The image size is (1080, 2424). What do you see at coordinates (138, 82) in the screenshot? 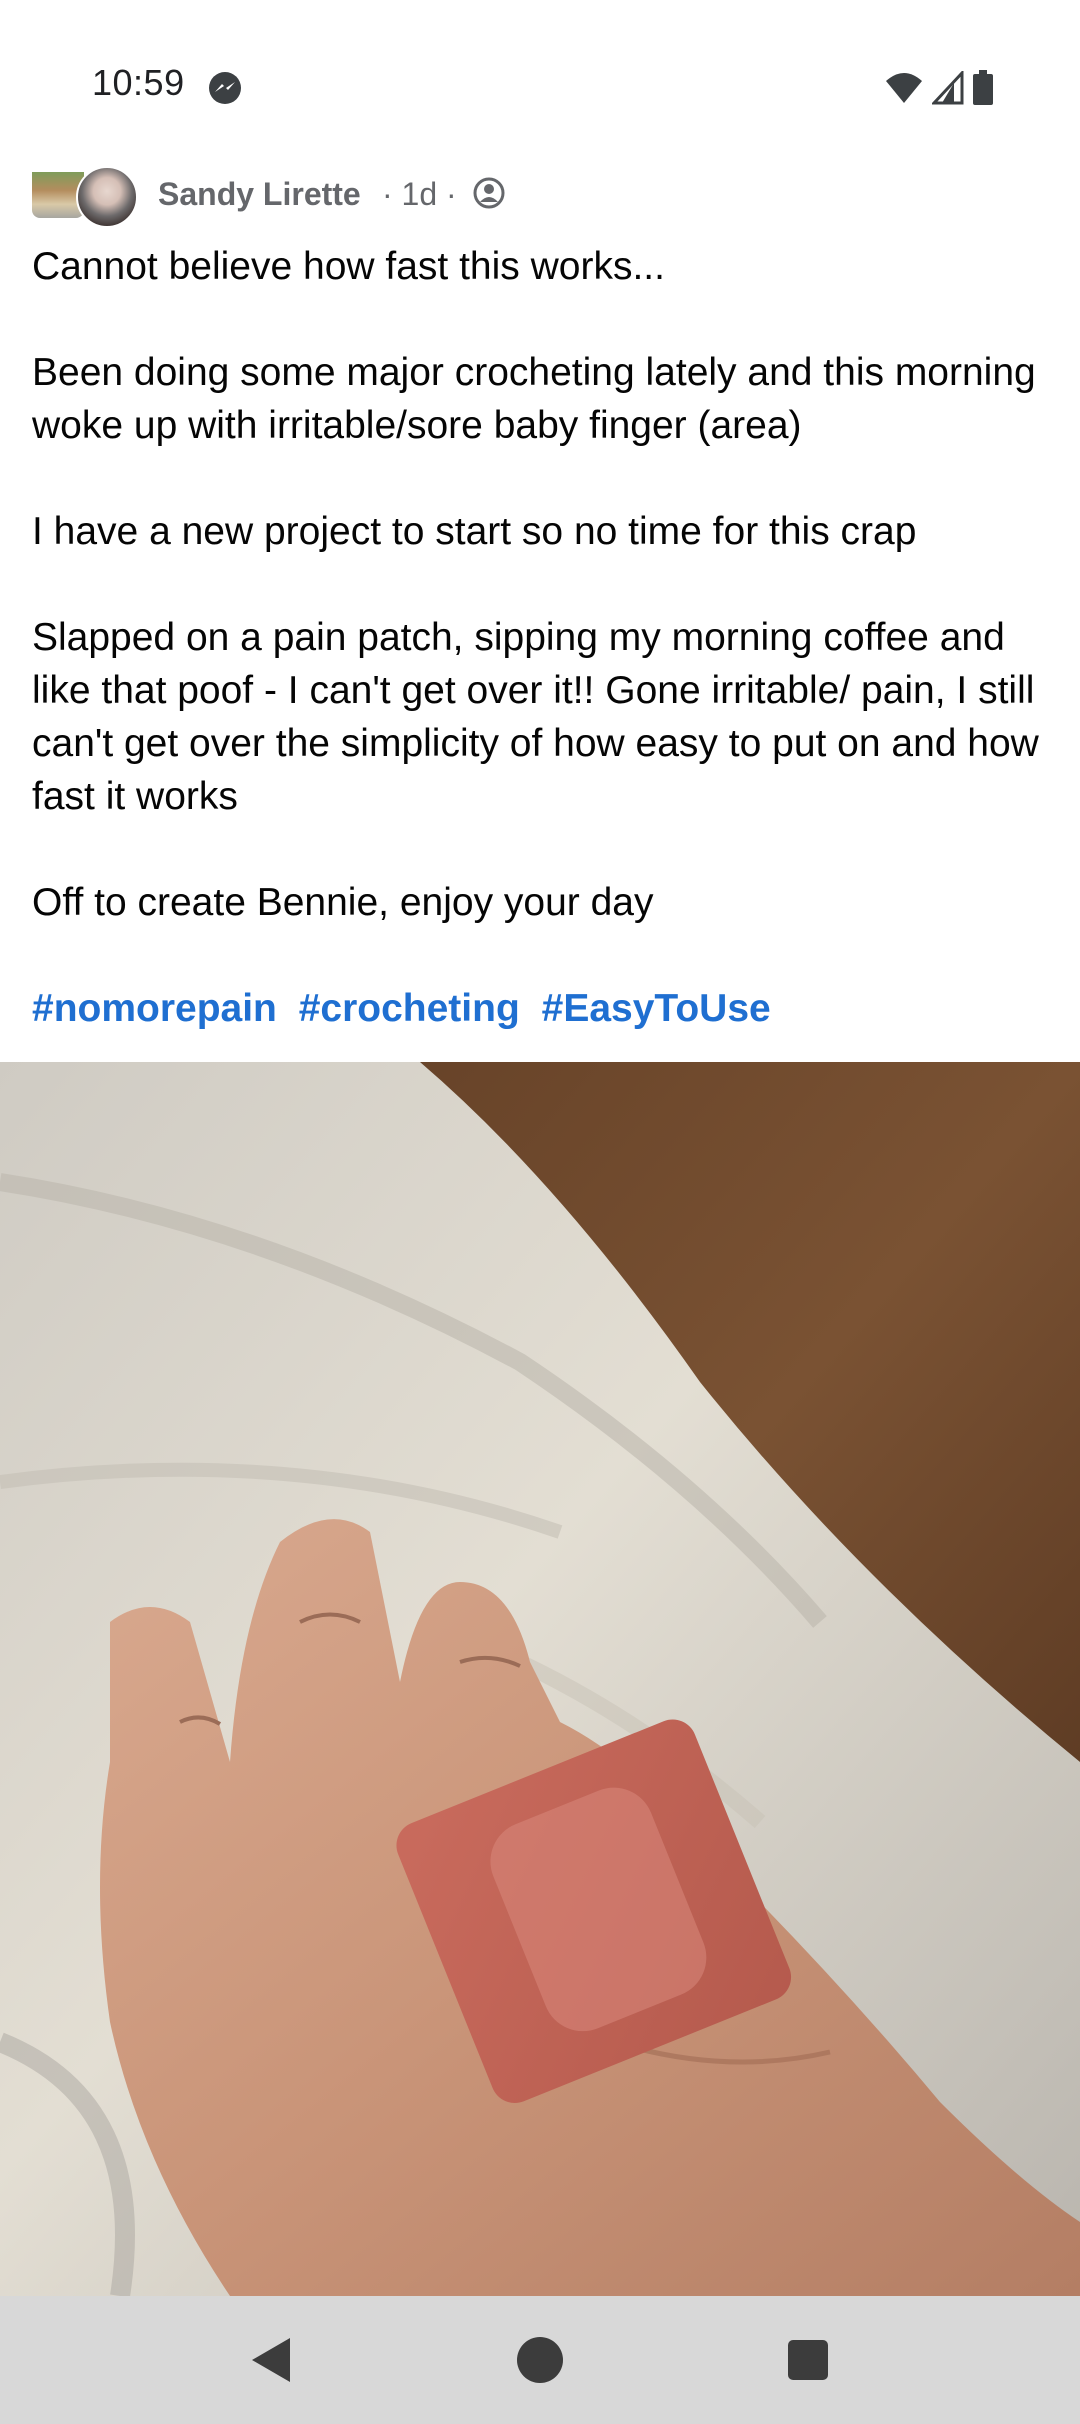
I see `status-time: 10:59` at bounding box center [138, 82].